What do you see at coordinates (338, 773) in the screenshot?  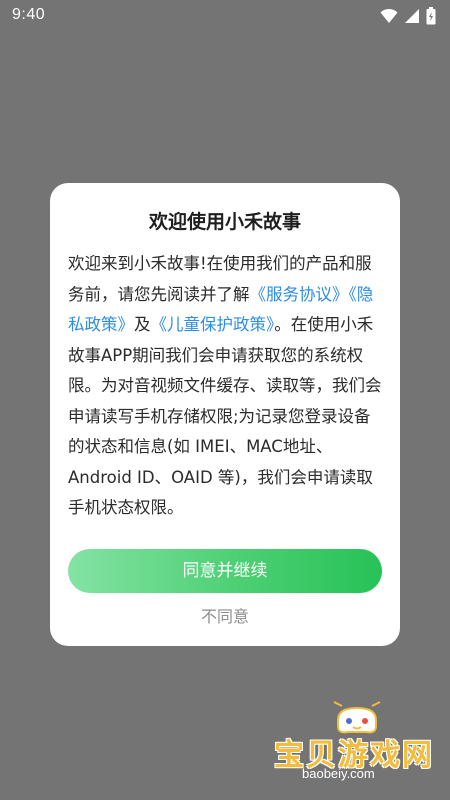 I see `watermark-url: baobeiy.com` at bounding box center [338, 773].